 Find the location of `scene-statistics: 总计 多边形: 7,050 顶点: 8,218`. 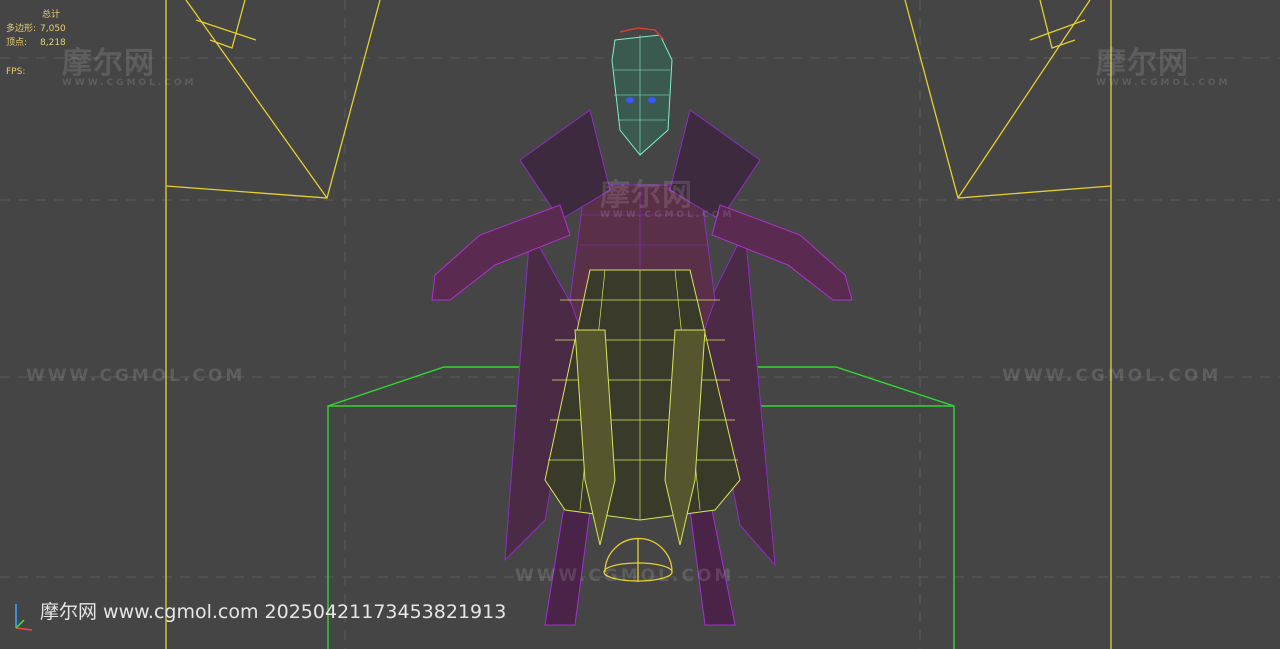

scene-statistics: 总计 多边形: 7,050 顶点: 8,218 is located at coordinates (36, 29).